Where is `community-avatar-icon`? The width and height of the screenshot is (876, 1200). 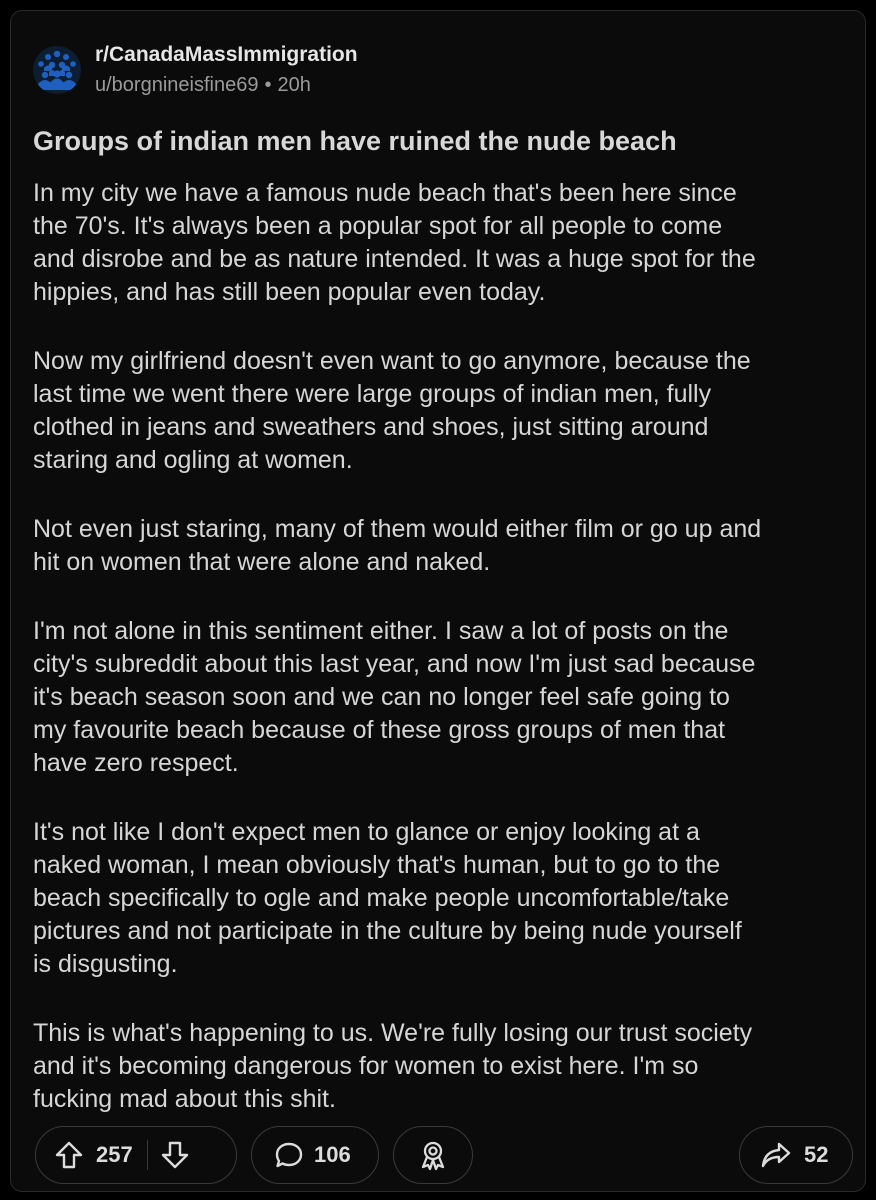
community-avatar-icon is located at coordinates (57, 70).